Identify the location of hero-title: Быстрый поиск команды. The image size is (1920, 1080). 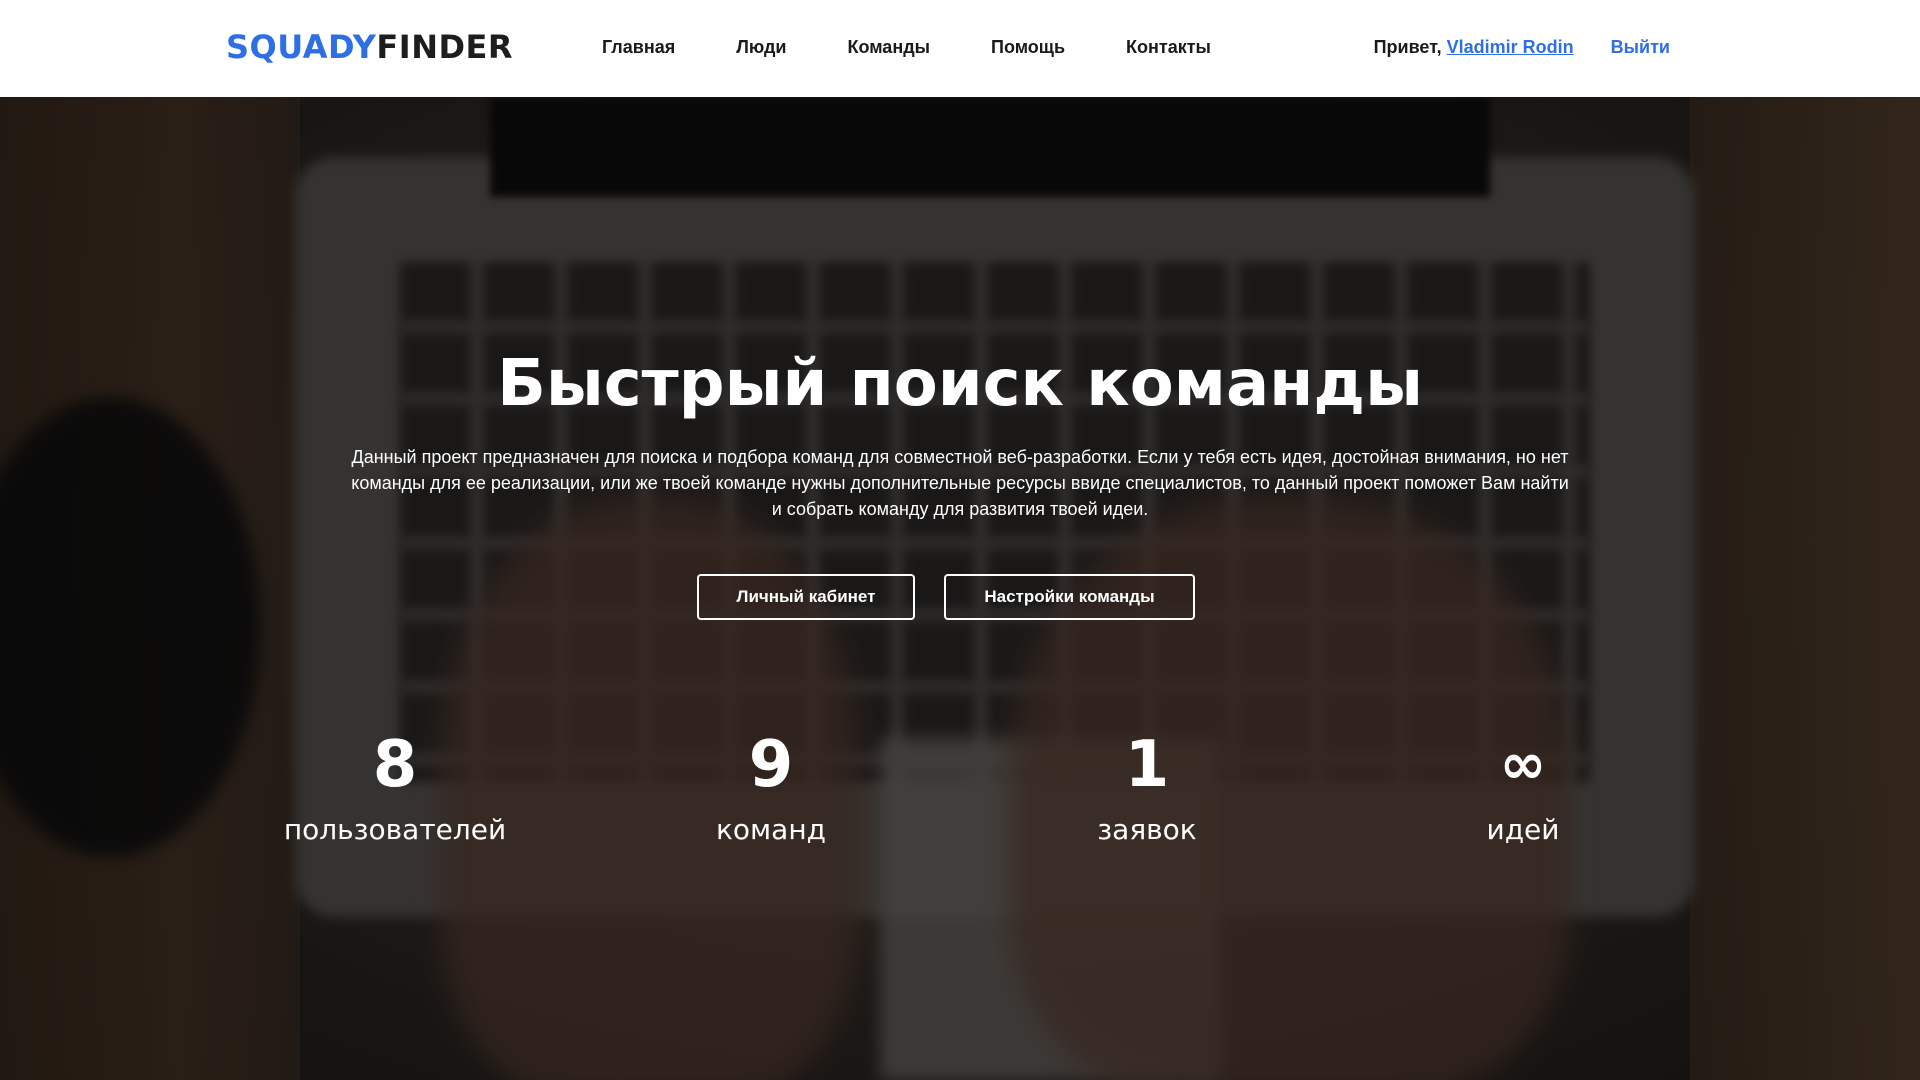
(960, 384).